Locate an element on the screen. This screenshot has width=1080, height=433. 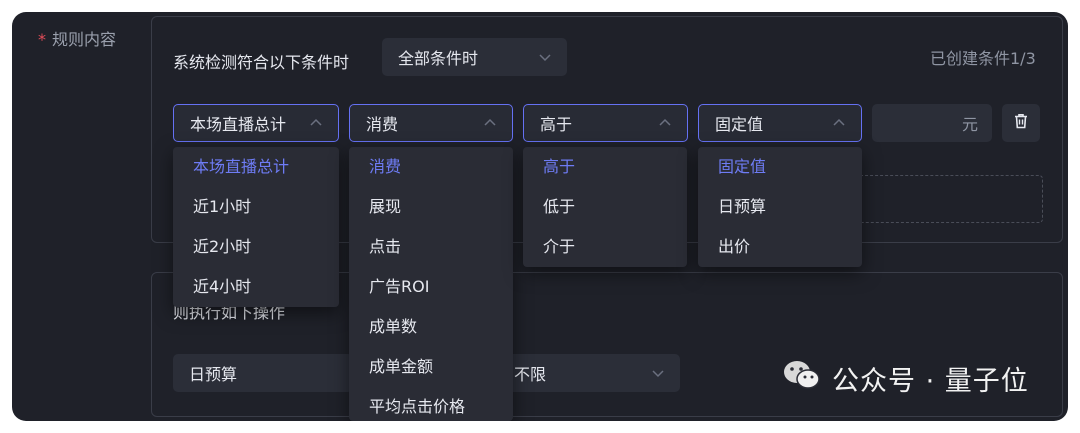
amount-unit: 元 is located at coordinates (969, 124).